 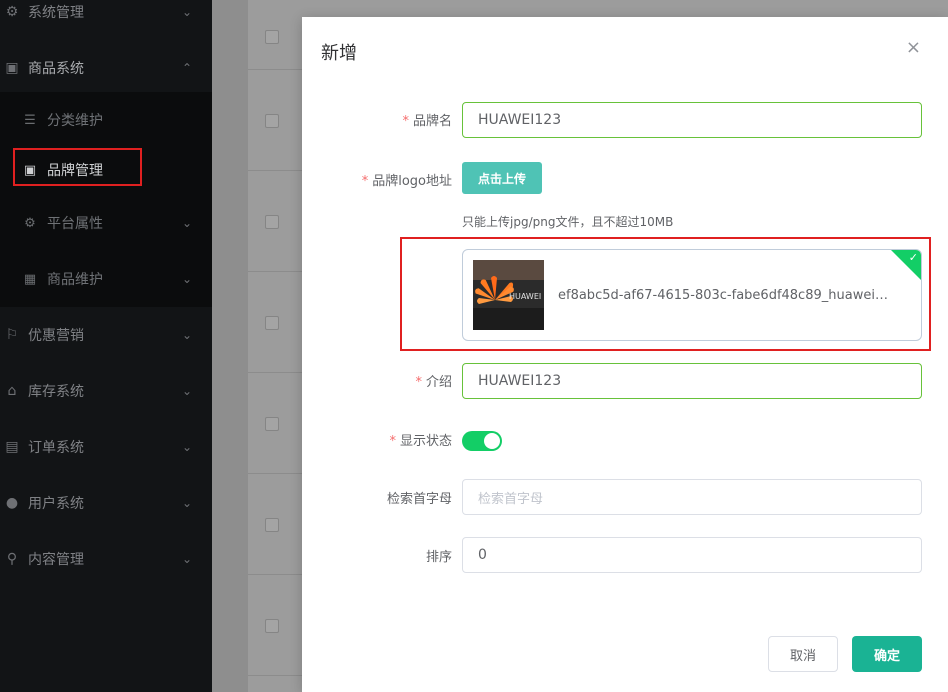 What do you see at coordinates (913, 47) in the screenshot?
I see `close-icon: ×` at bounding box center [913, 47].